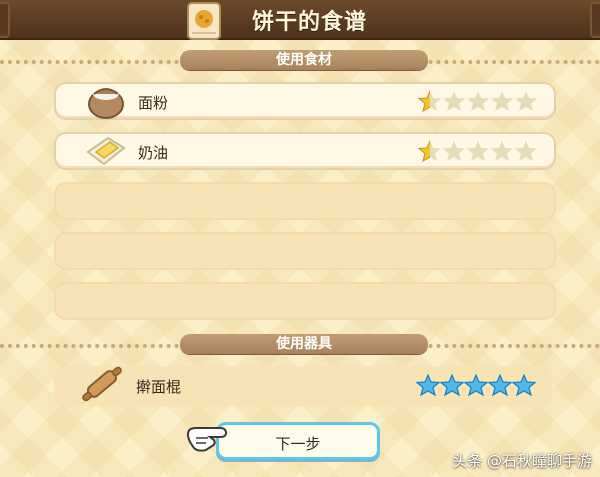 The image size is (600, 477). What do you see at coordinates (305, 101) in the screenshot?
I see `ingredient-row-flour: 面粉` at bounding box center [305, 101].